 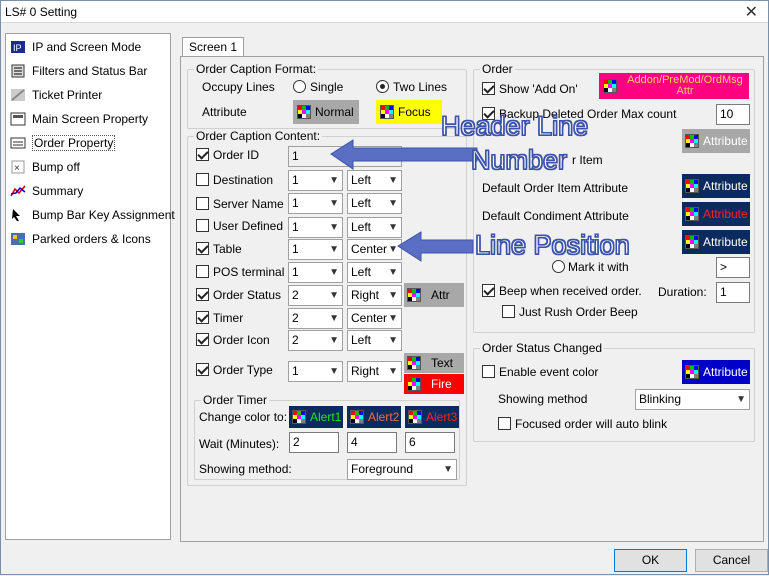 I want to click on line-position-callout: Line Position, so click(x=552, y=244).